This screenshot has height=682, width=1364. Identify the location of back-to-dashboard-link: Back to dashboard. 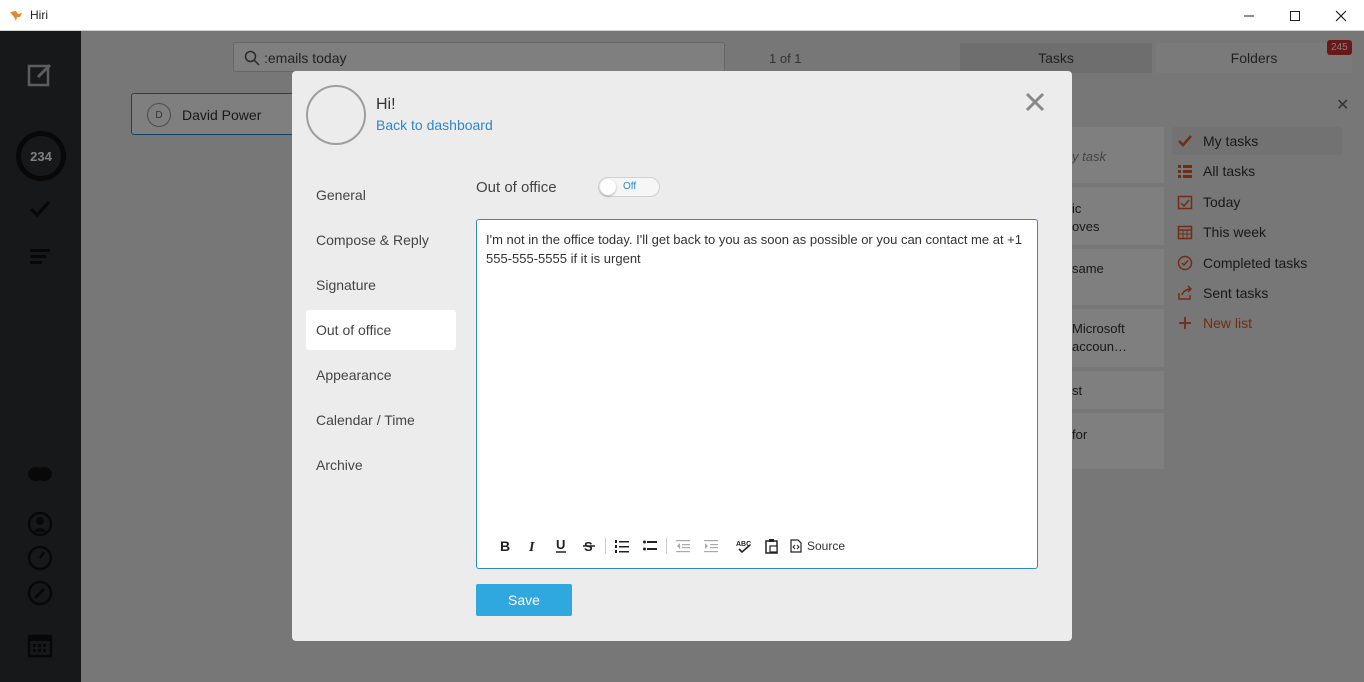
(434, 125).